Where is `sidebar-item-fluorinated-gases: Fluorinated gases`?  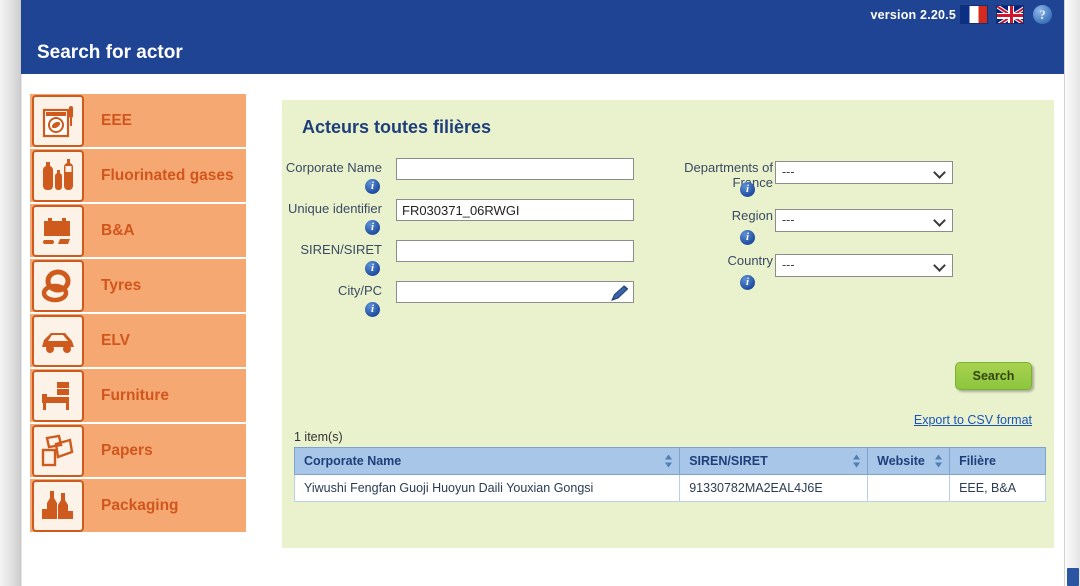 sidebar-item-fluorinated-gases: Fluorinated gases is located at coordinates (138, 175).